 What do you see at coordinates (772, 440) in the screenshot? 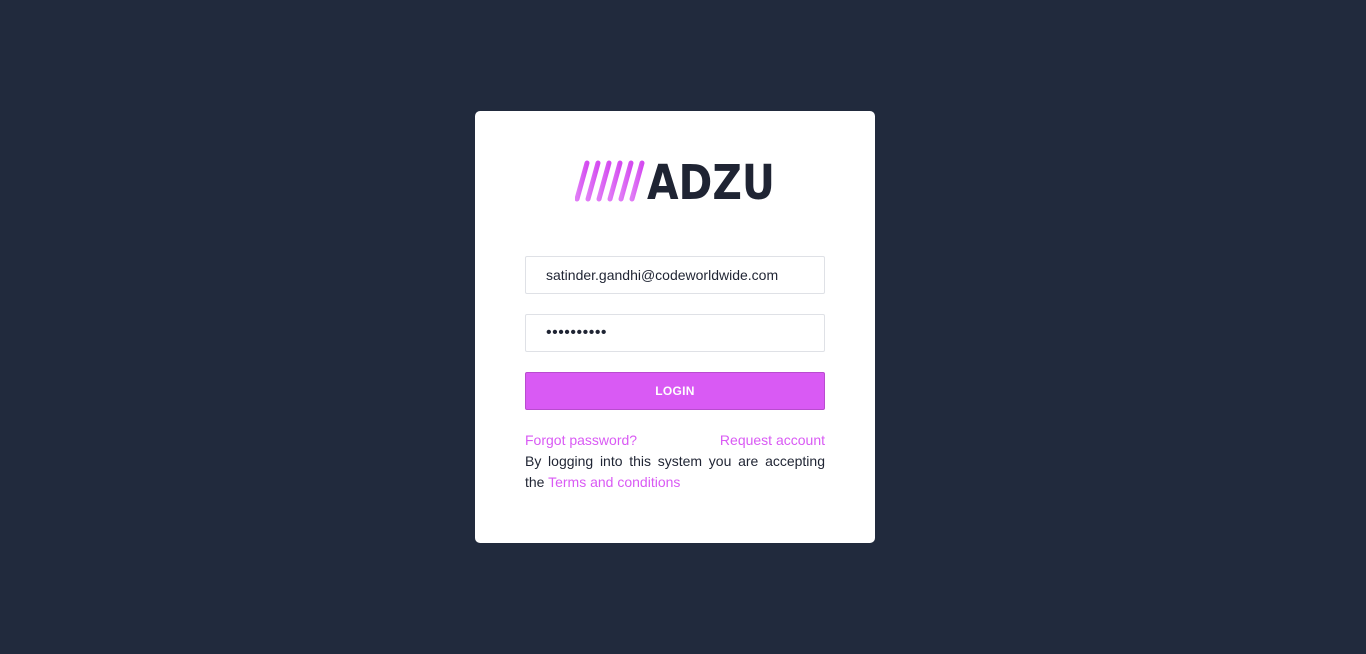
I see `request-account-link: Request account` at bounding box center [772, 440].